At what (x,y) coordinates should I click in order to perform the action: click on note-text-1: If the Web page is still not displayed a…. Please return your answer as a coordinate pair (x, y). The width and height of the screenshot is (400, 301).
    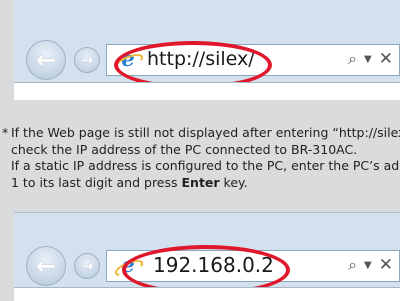
    Looking at the image, I should click on (205, 132).